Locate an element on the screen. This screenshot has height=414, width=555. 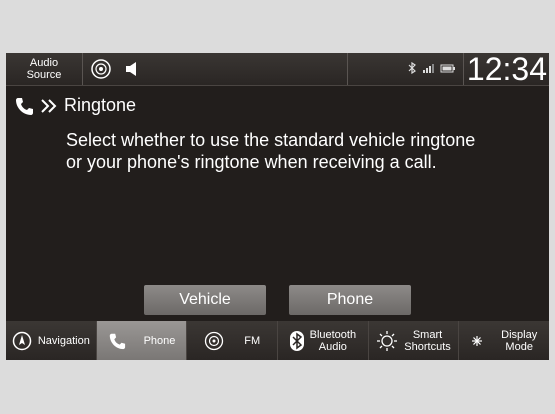
speaker-icon is located at coordinates (132, 69).